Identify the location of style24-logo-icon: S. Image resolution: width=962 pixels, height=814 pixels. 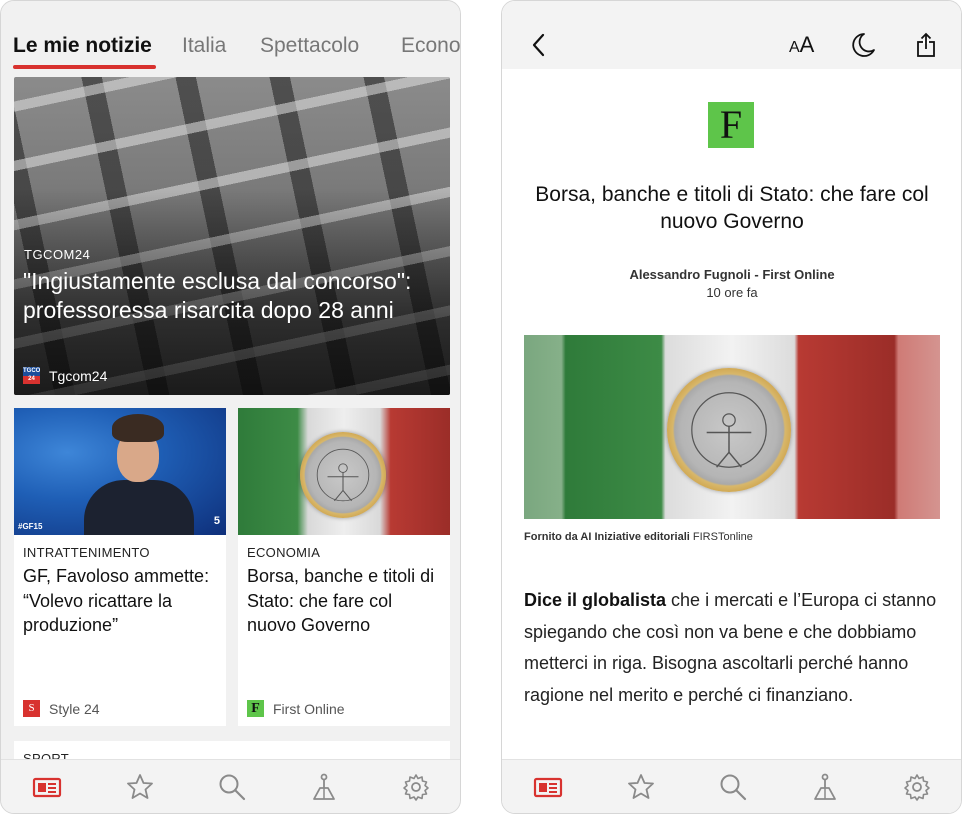
(31, 708).